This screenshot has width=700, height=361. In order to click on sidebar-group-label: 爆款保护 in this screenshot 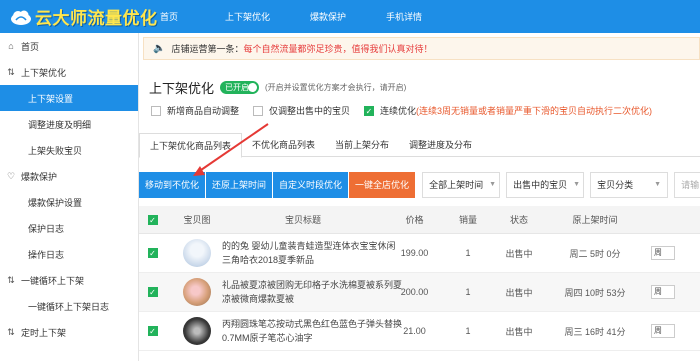, I will do `click(39, 176)`.